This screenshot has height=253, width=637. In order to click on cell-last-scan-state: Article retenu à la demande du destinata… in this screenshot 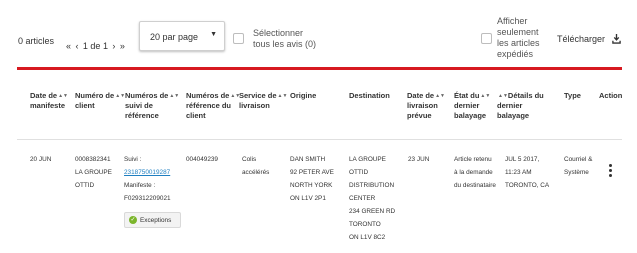, I will do `click(475, 172)`.